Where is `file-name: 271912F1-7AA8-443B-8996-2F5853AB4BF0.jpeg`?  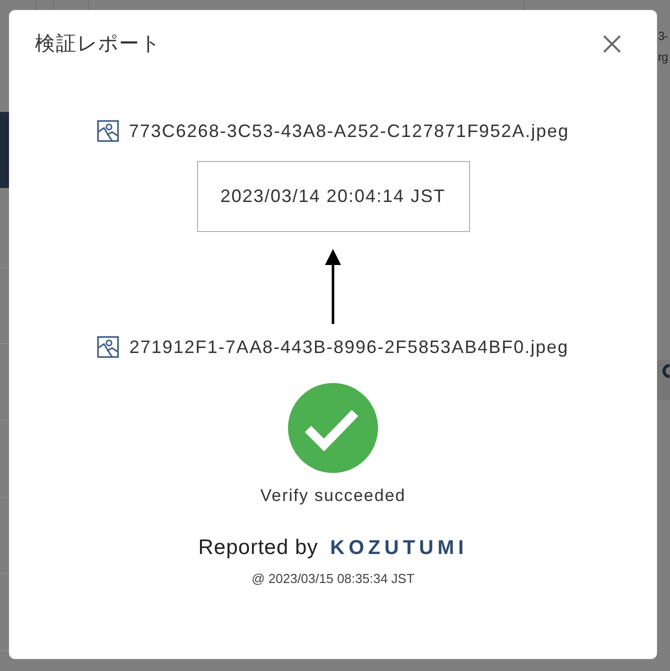
file-name: 271912F1-7AA8-443B-8996-2F5853AB4BF0.jpeg is located at coordinates (349, 347).